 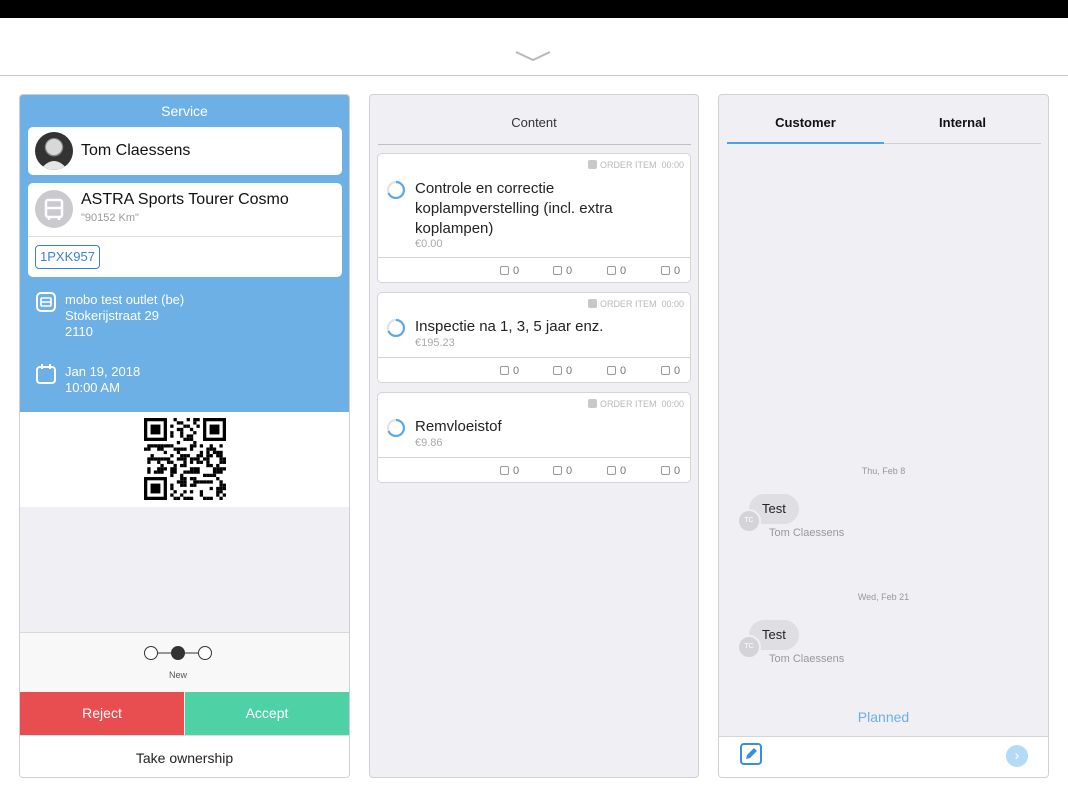 What do you see at coordinates (185, 199) in the screenshot?
I see `vehicle-name: ASTRA Sports Tourer Cosmo` at bounding box center [185, 199].